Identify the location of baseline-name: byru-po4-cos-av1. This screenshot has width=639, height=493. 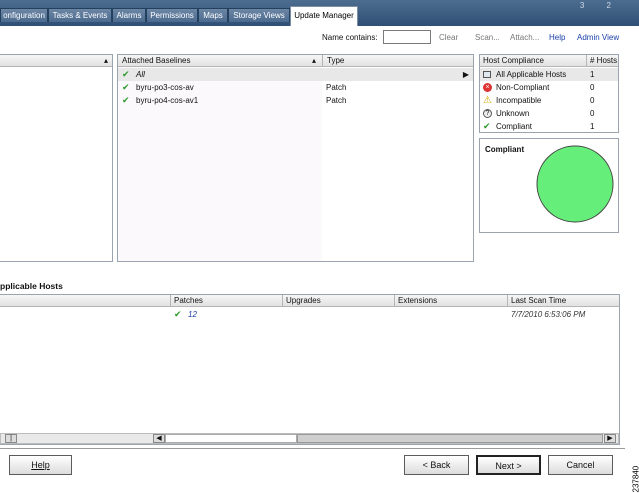
(167, 100).